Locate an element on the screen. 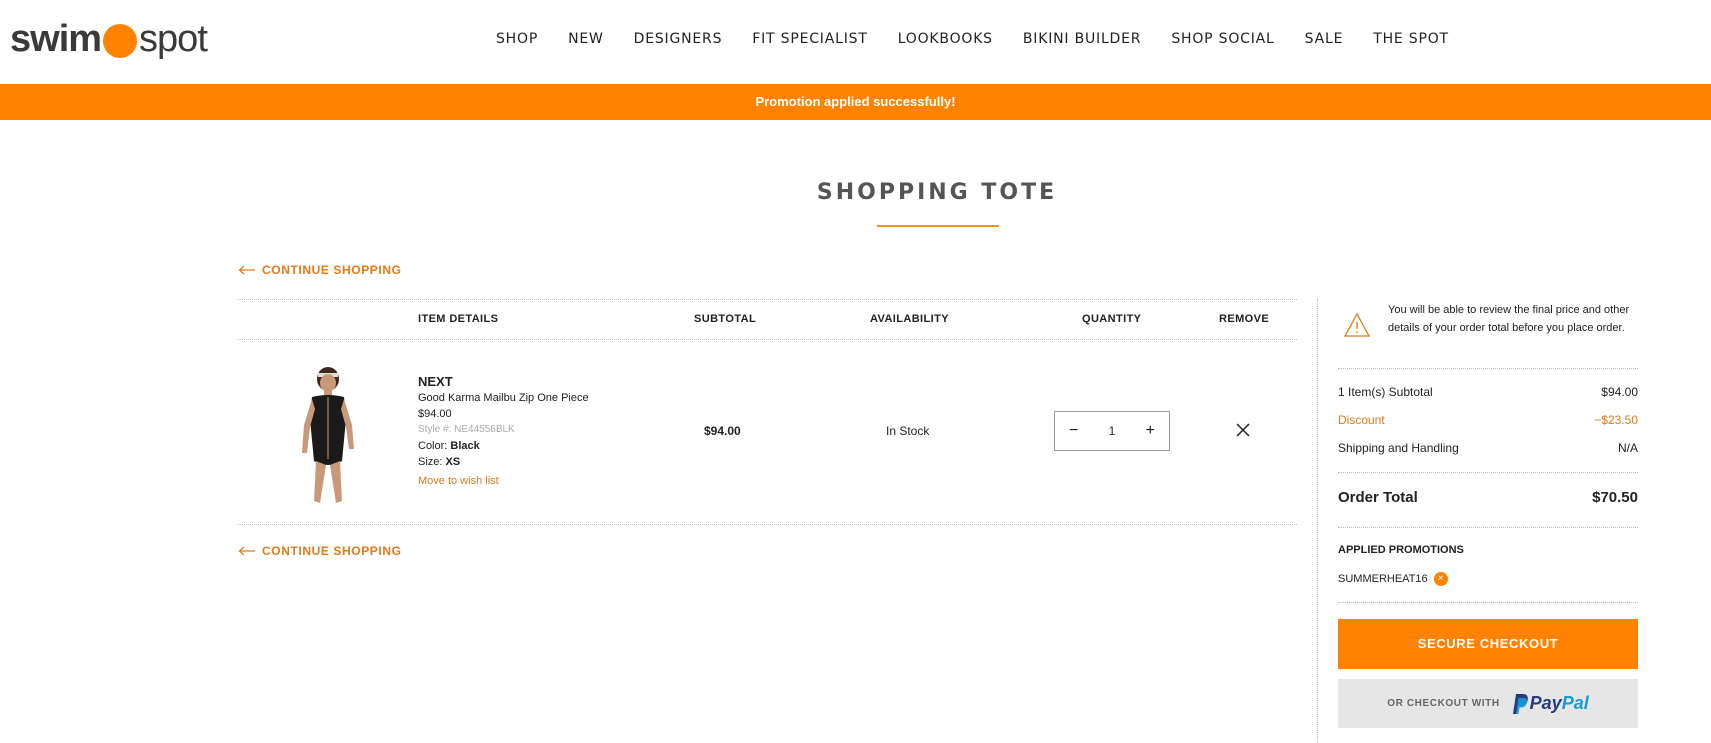 Image resolution: width=1711 pixels, height=743 pixels. logo-text-spot: spot is located at coordinates (173, 38).